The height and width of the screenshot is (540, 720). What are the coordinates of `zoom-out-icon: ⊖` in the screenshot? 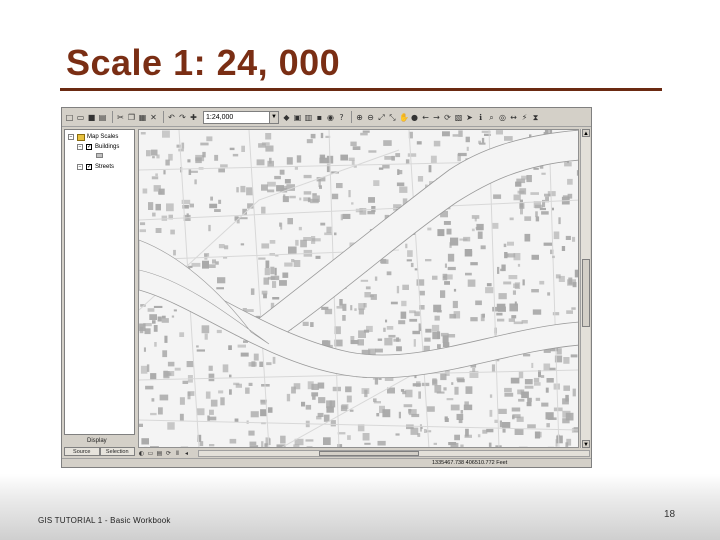 It's located at (370, 117).